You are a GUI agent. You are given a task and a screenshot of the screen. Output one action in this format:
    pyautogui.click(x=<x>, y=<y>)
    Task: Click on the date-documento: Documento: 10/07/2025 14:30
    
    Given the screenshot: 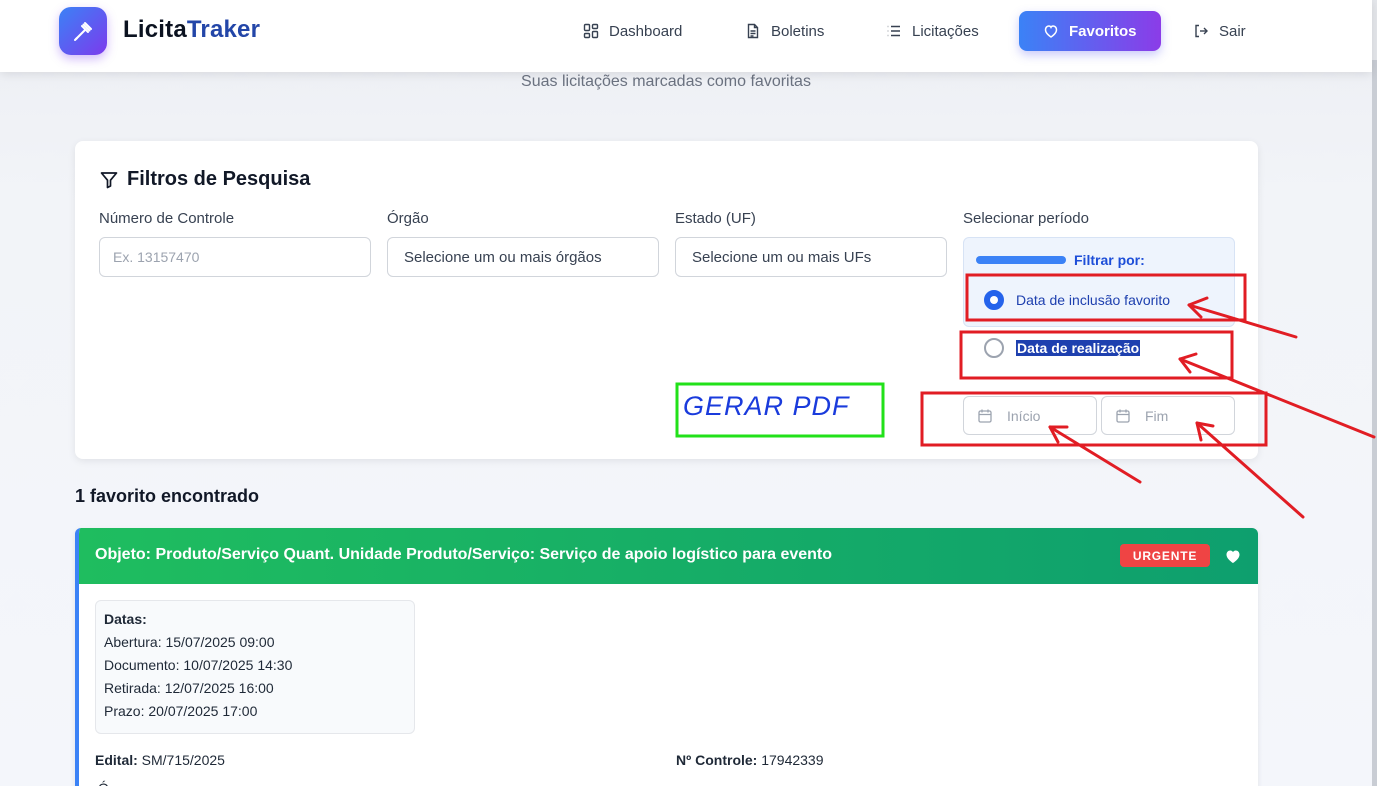 What is the action you would take?
    pyautogui.click(x=255, y=665)
    